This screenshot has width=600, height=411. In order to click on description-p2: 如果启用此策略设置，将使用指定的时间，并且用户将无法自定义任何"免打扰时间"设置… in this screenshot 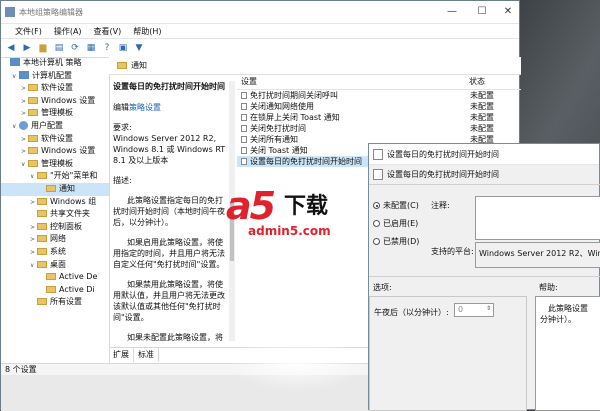, I will do `click(169, 253)`.